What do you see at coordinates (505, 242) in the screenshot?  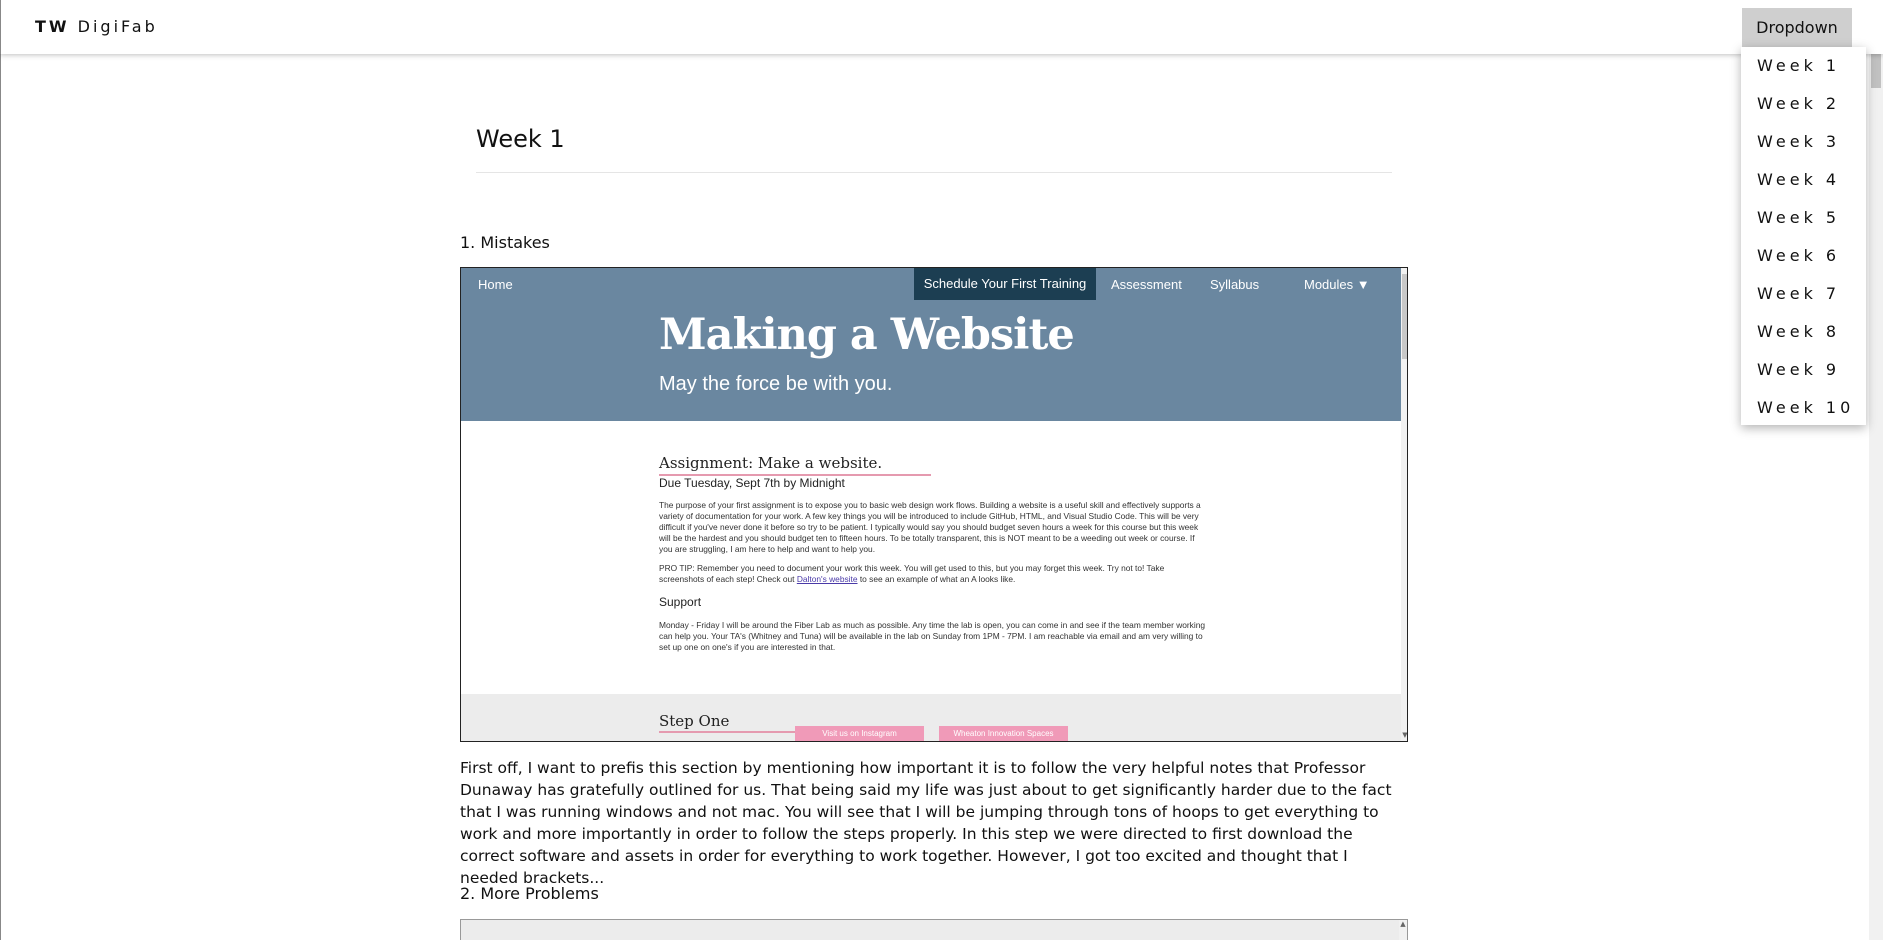 I see `section-heading-mistakes: 1. Mistakes` at bounding box center [505, 242].